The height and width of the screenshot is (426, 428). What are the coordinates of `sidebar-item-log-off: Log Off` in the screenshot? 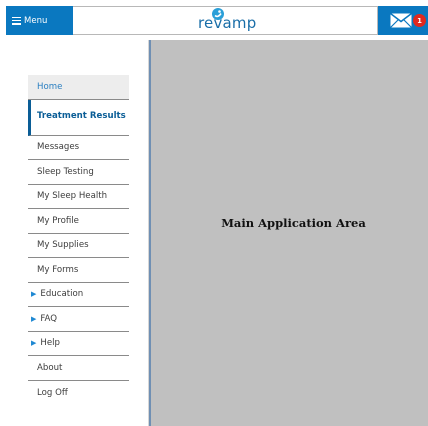 It's located at (78, 393).